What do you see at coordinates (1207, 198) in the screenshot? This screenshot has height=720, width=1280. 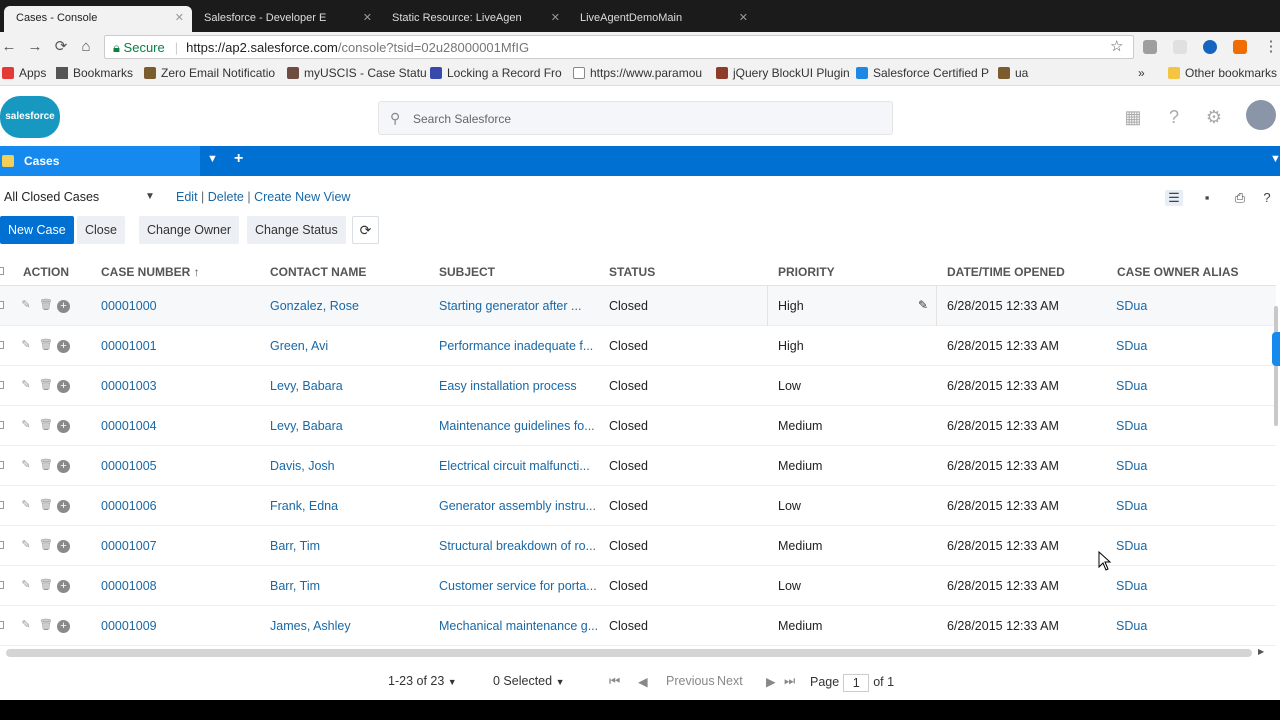 I see `chat-icon: ▪` at bounding box center [1207, 198].